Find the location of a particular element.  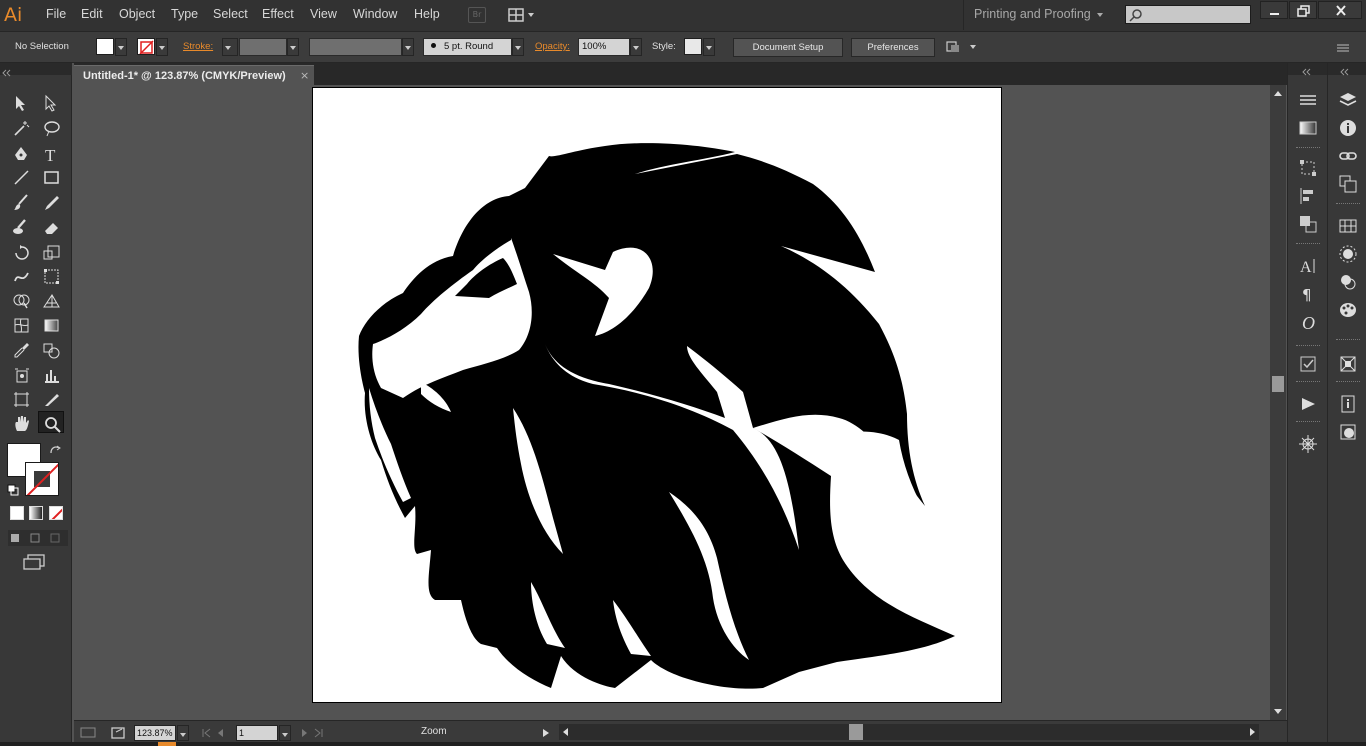

blob-brush-tool is located at coordinates (21, 226).